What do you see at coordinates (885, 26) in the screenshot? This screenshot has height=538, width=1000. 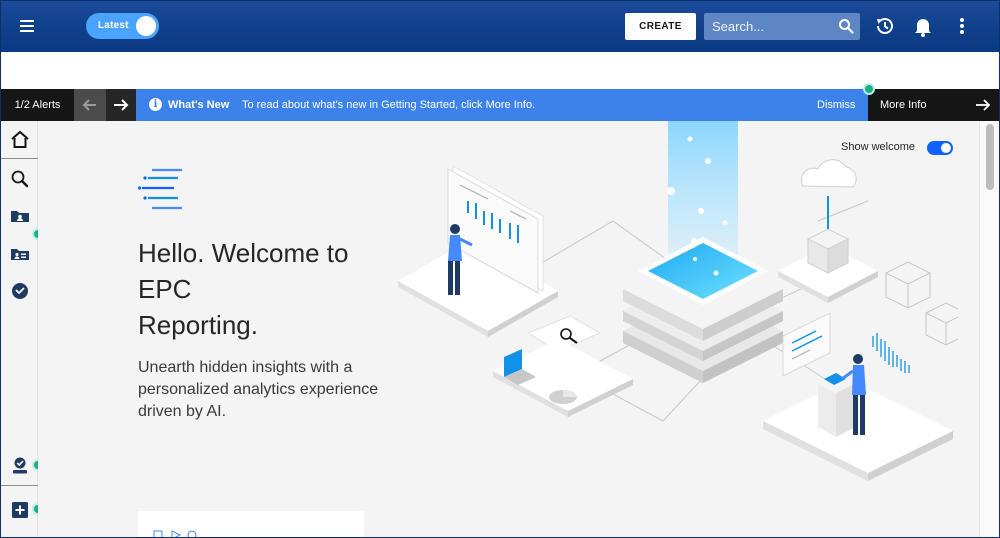 I see `history-icon` at bounding box center [885, 26].